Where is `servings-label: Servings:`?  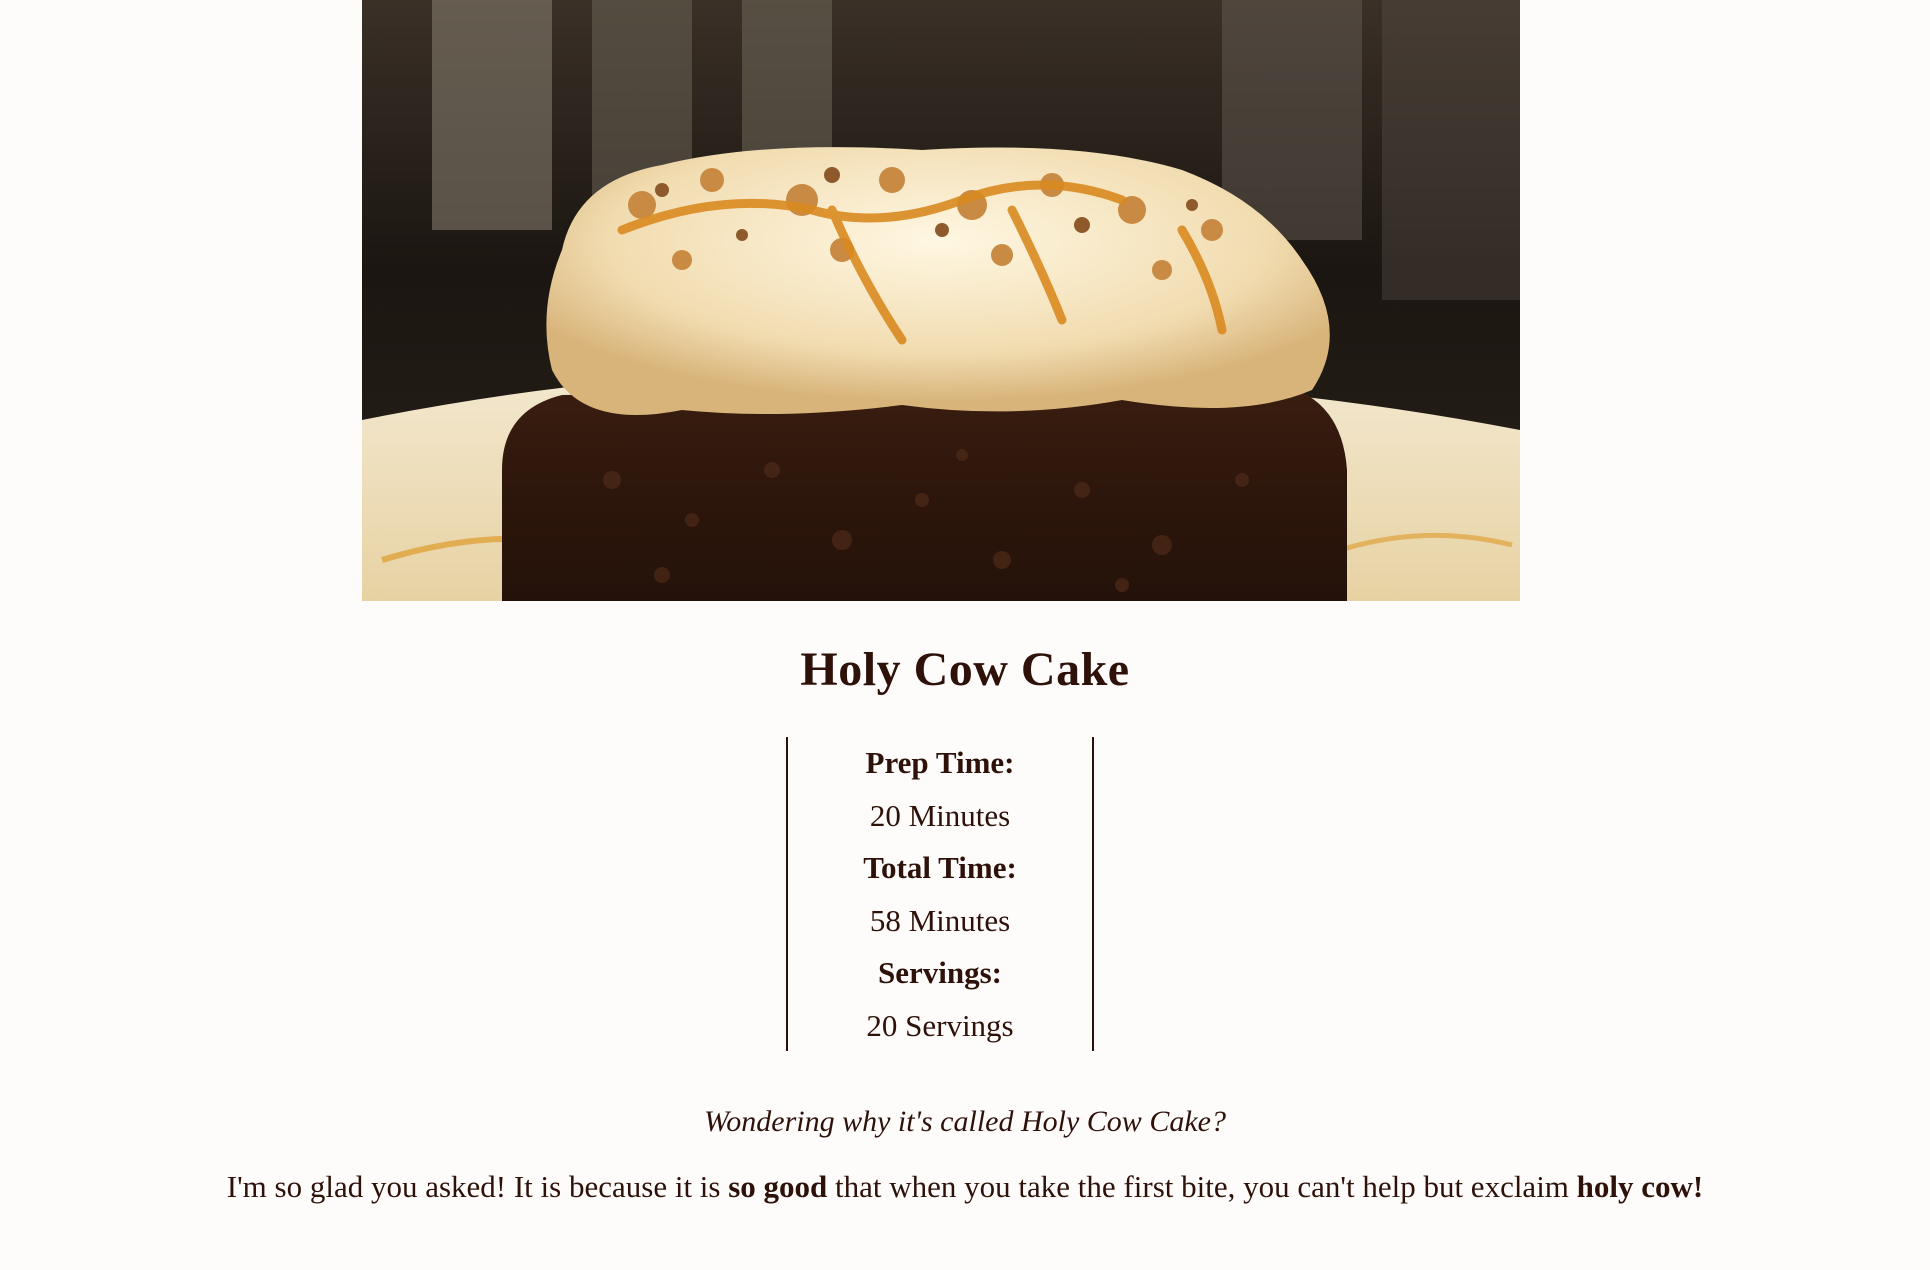
servings-label: Servings: is located at coordinates (940, 972).